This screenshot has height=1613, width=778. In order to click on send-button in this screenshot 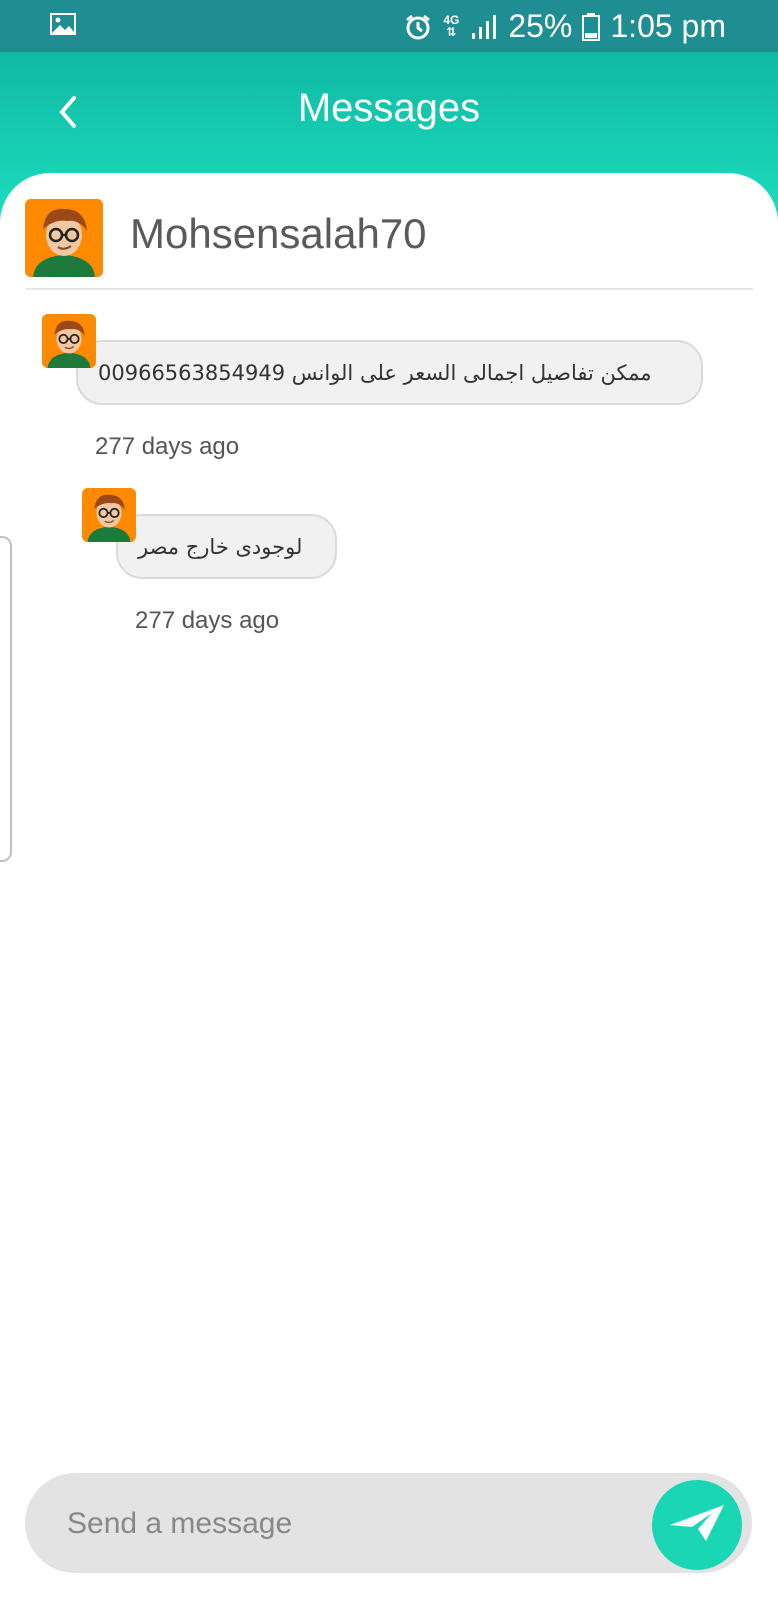, I will do `click(697, 1525)`.